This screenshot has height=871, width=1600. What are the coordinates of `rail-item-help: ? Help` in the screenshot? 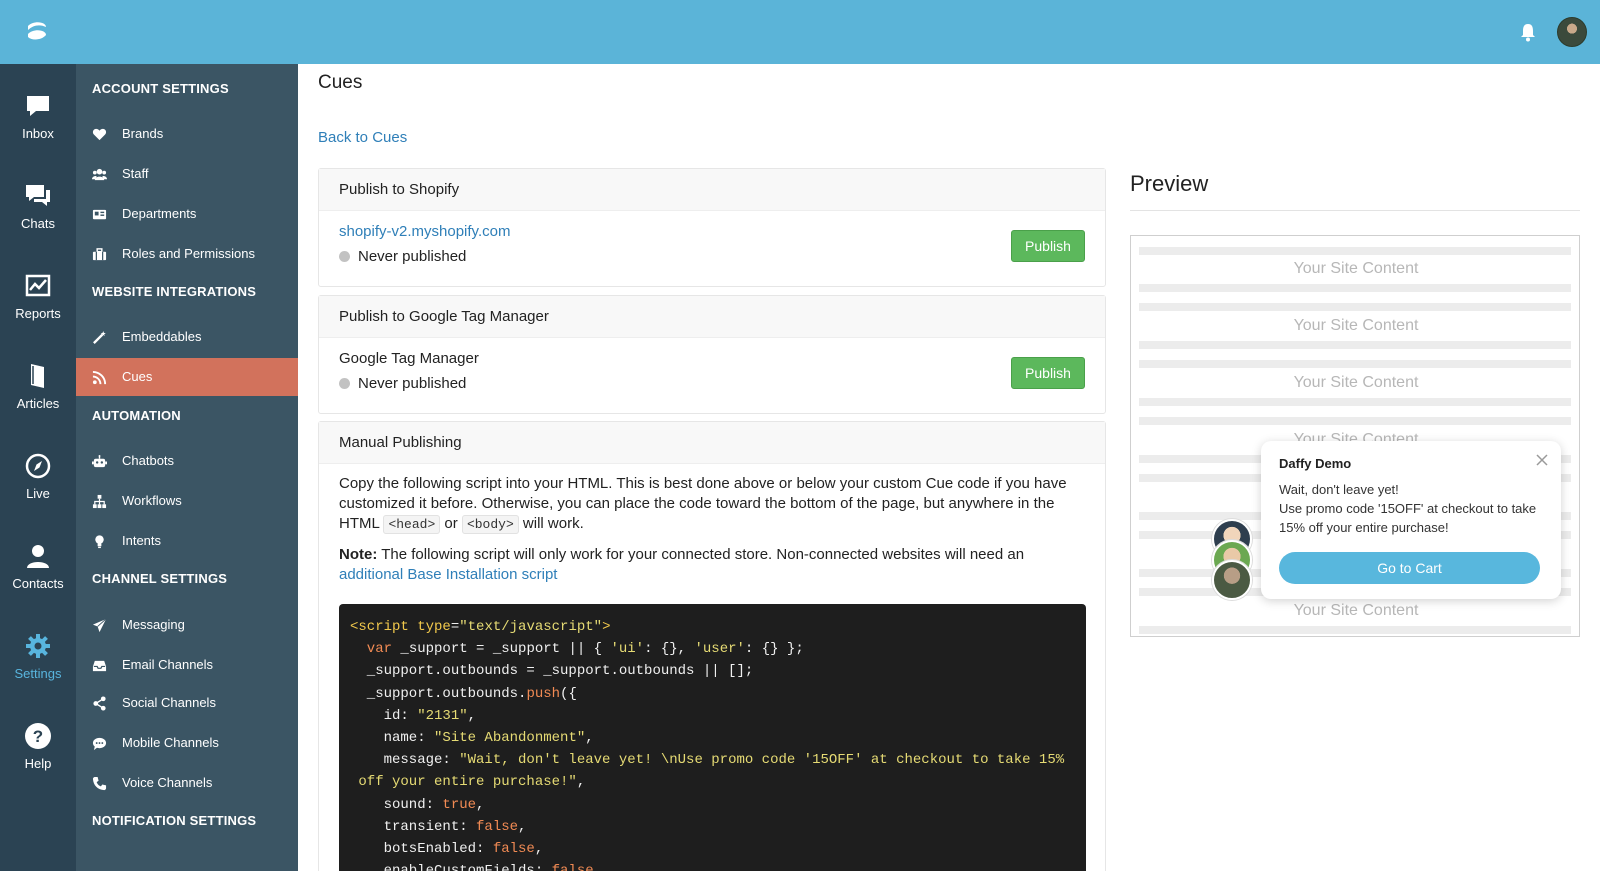 It's located at (38, 744).